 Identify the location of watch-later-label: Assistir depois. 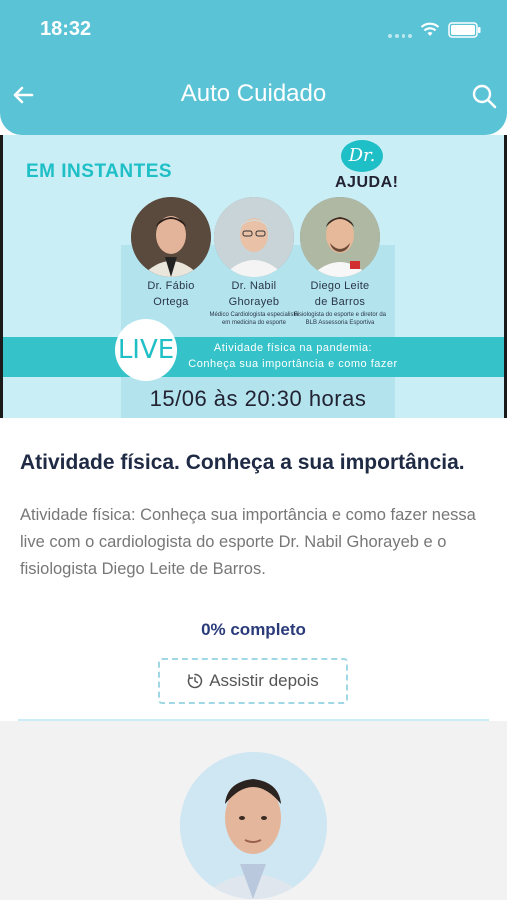
(264, 680).